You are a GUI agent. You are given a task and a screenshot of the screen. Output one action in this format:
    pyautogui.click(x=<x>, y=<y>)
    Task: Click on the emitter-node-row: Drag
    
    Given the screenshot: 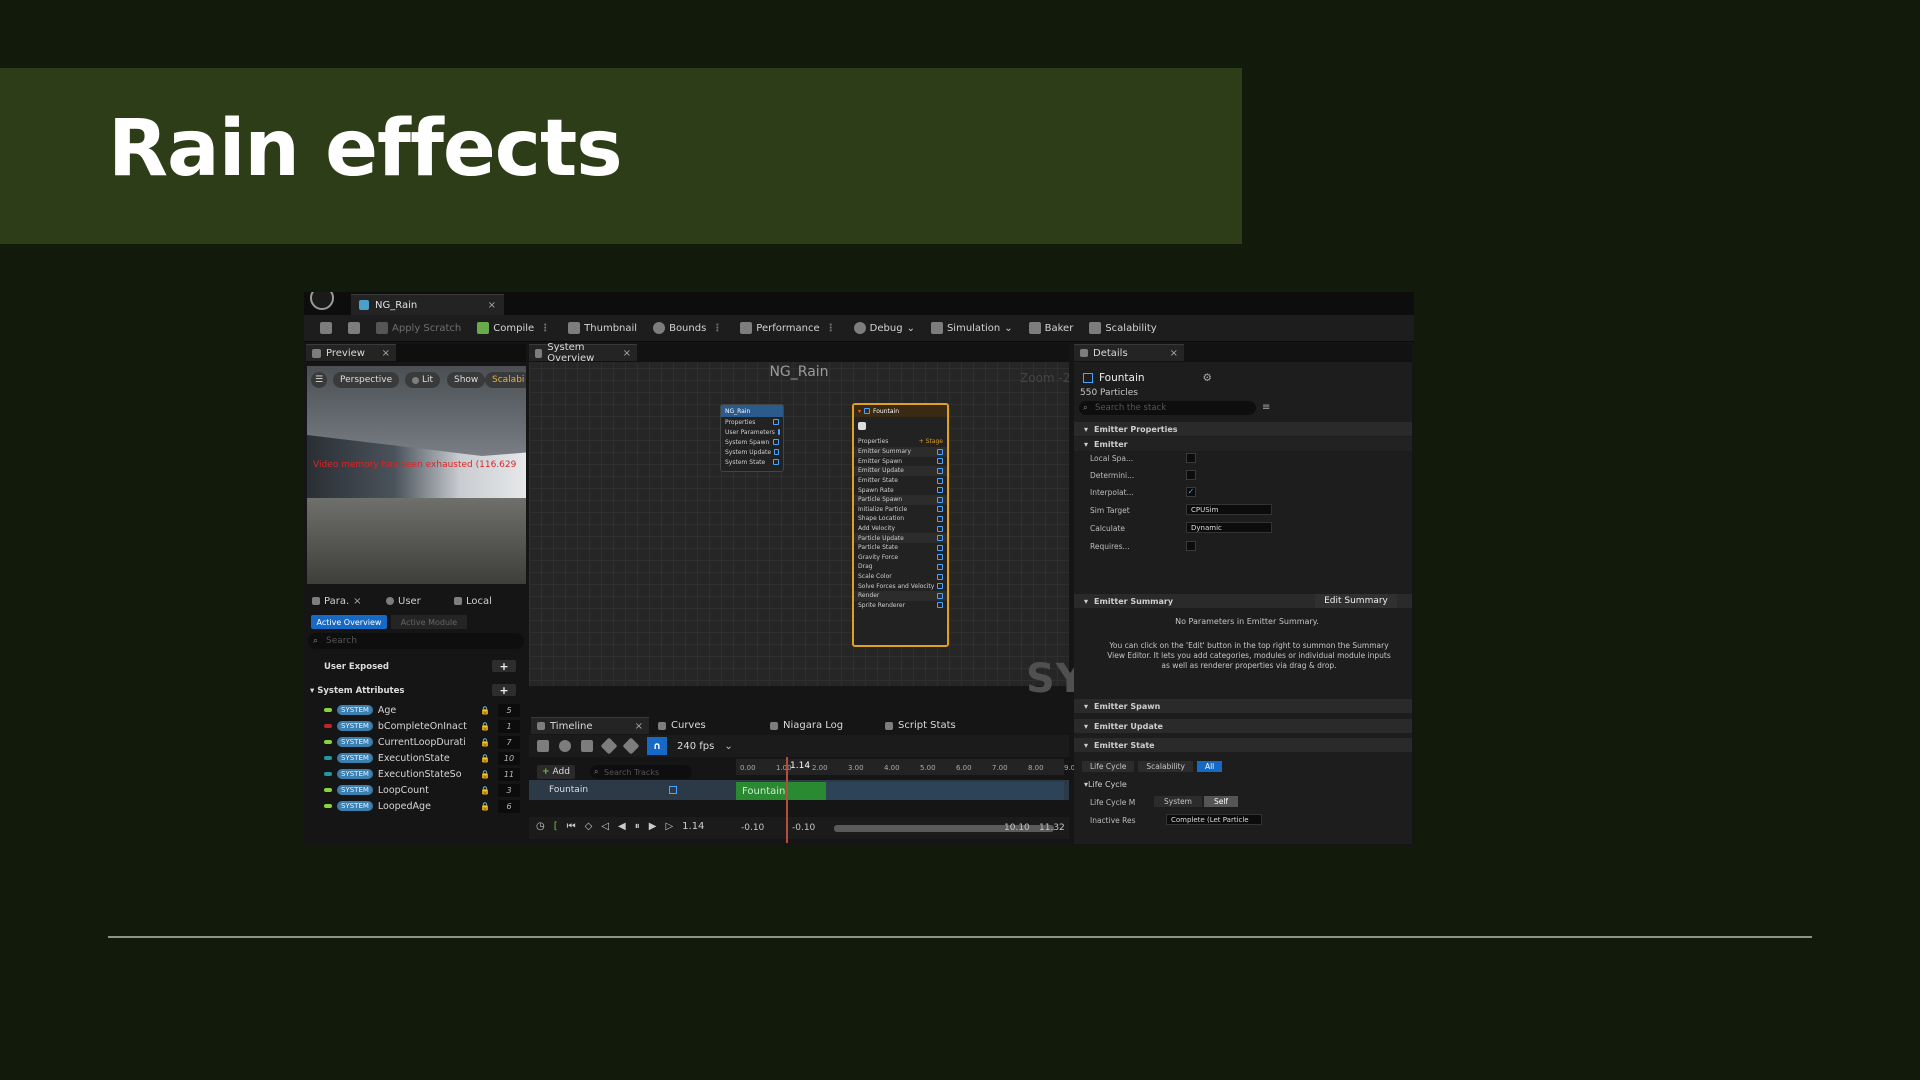 What is the action you would take?
    pyautogui.click(x=900, y=567)
    